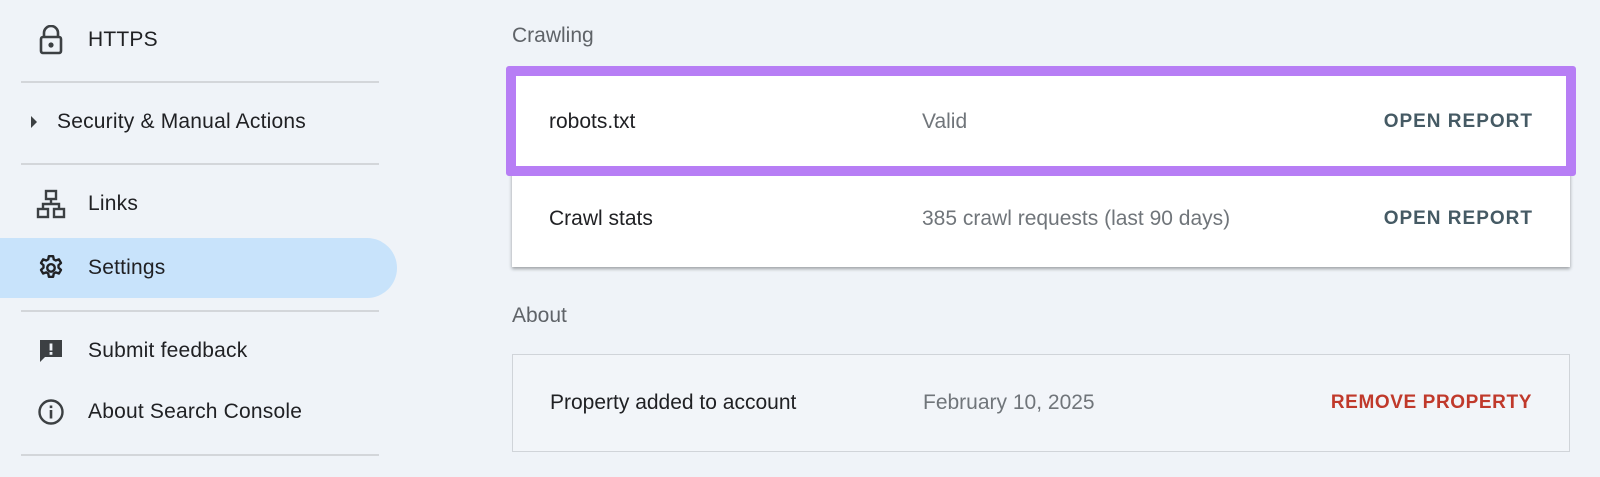 The width and height of the screenshot is (1600, 477). I want to click on sidebar-item-label: HTTPS, so click(123, 39).